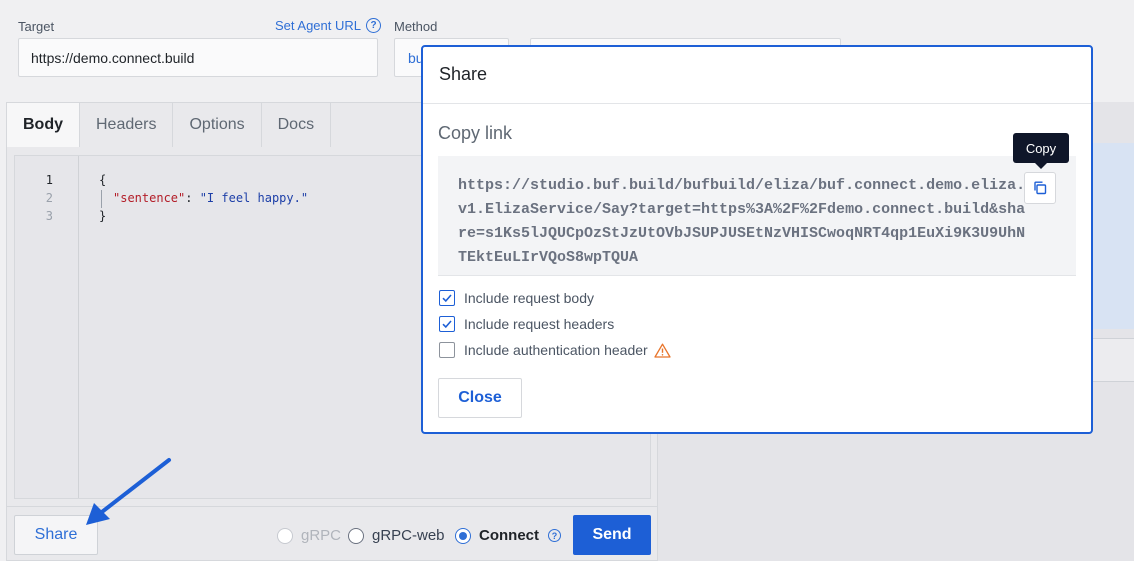 The image size is (1134, 561). Describe the element at coordinates (127, 125) in the screenshot. I see `tab-headers: Headers` at that location.